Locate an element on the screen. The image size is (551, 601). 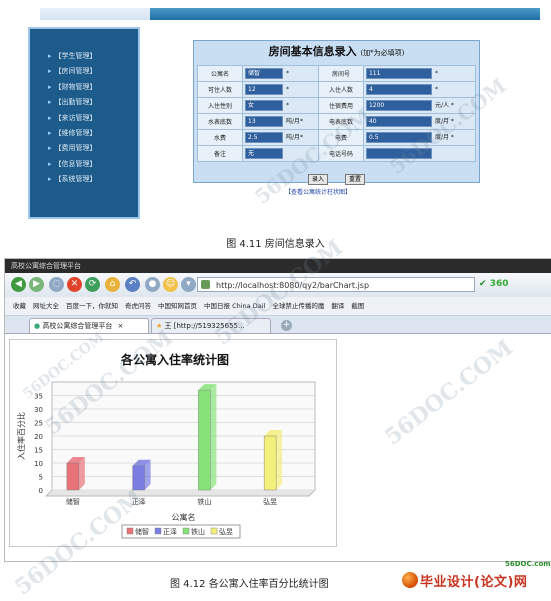
bookmark-item: 奇虎问答 is located at coordinates (138, 306).